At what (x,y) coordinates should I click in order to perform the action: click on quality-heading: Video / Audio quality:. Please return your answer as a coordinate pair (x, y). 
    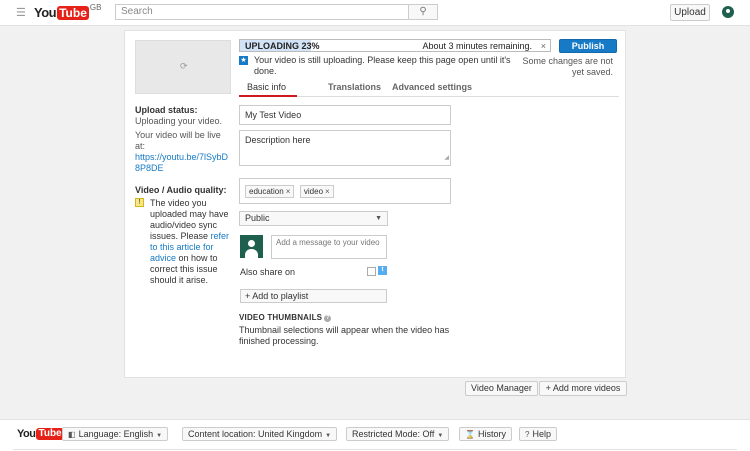
    Looking at the image, I should click on (181, 190).